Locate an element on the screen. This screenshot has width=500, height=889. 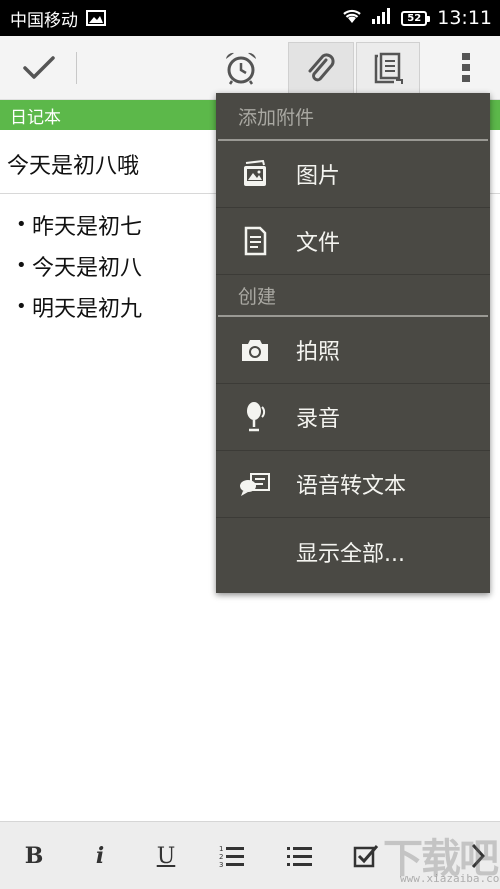
file-icon is located at coordinates (255, 241).